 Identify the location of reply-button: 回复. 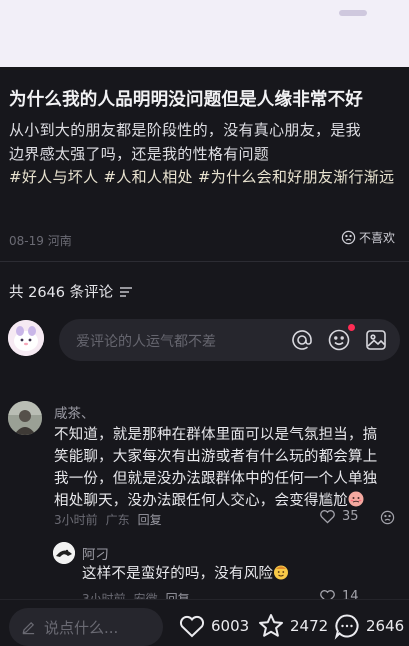
(150, 520).